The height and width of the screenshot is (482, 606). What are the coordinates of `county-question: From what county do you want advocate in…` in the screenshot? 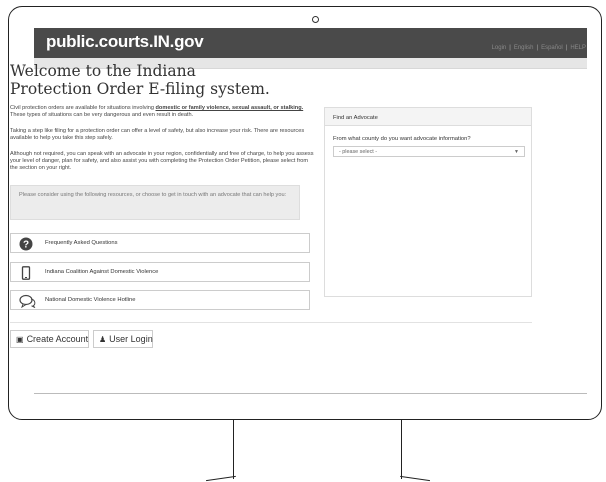 It's located at (402, 139).